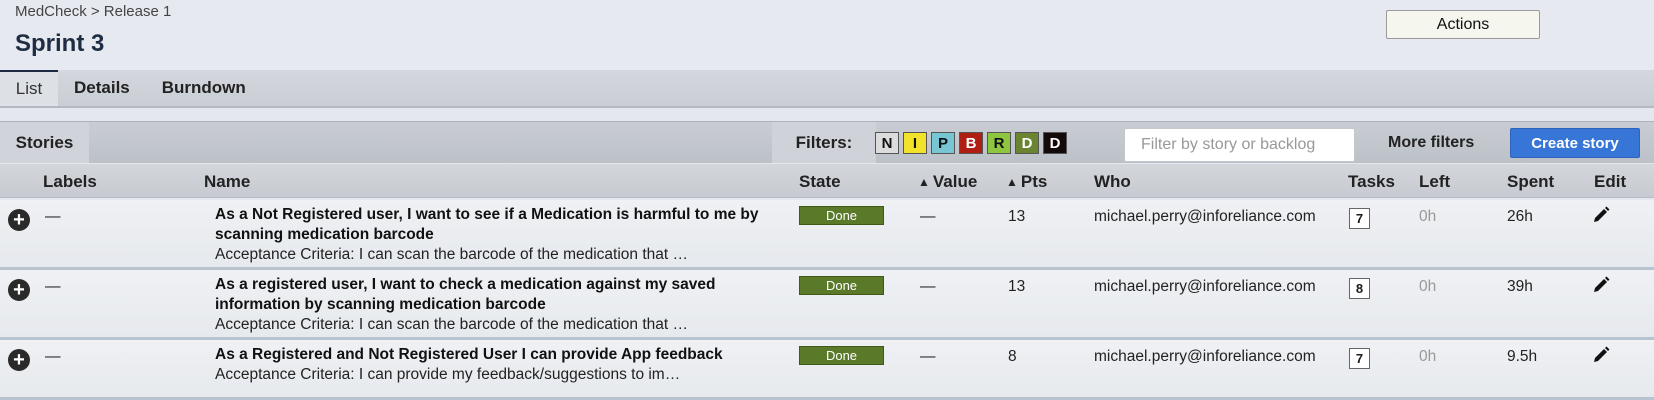 The image size is (1654, 400). I want to click on tasks-count-badge: 8, so click(1359, 288).